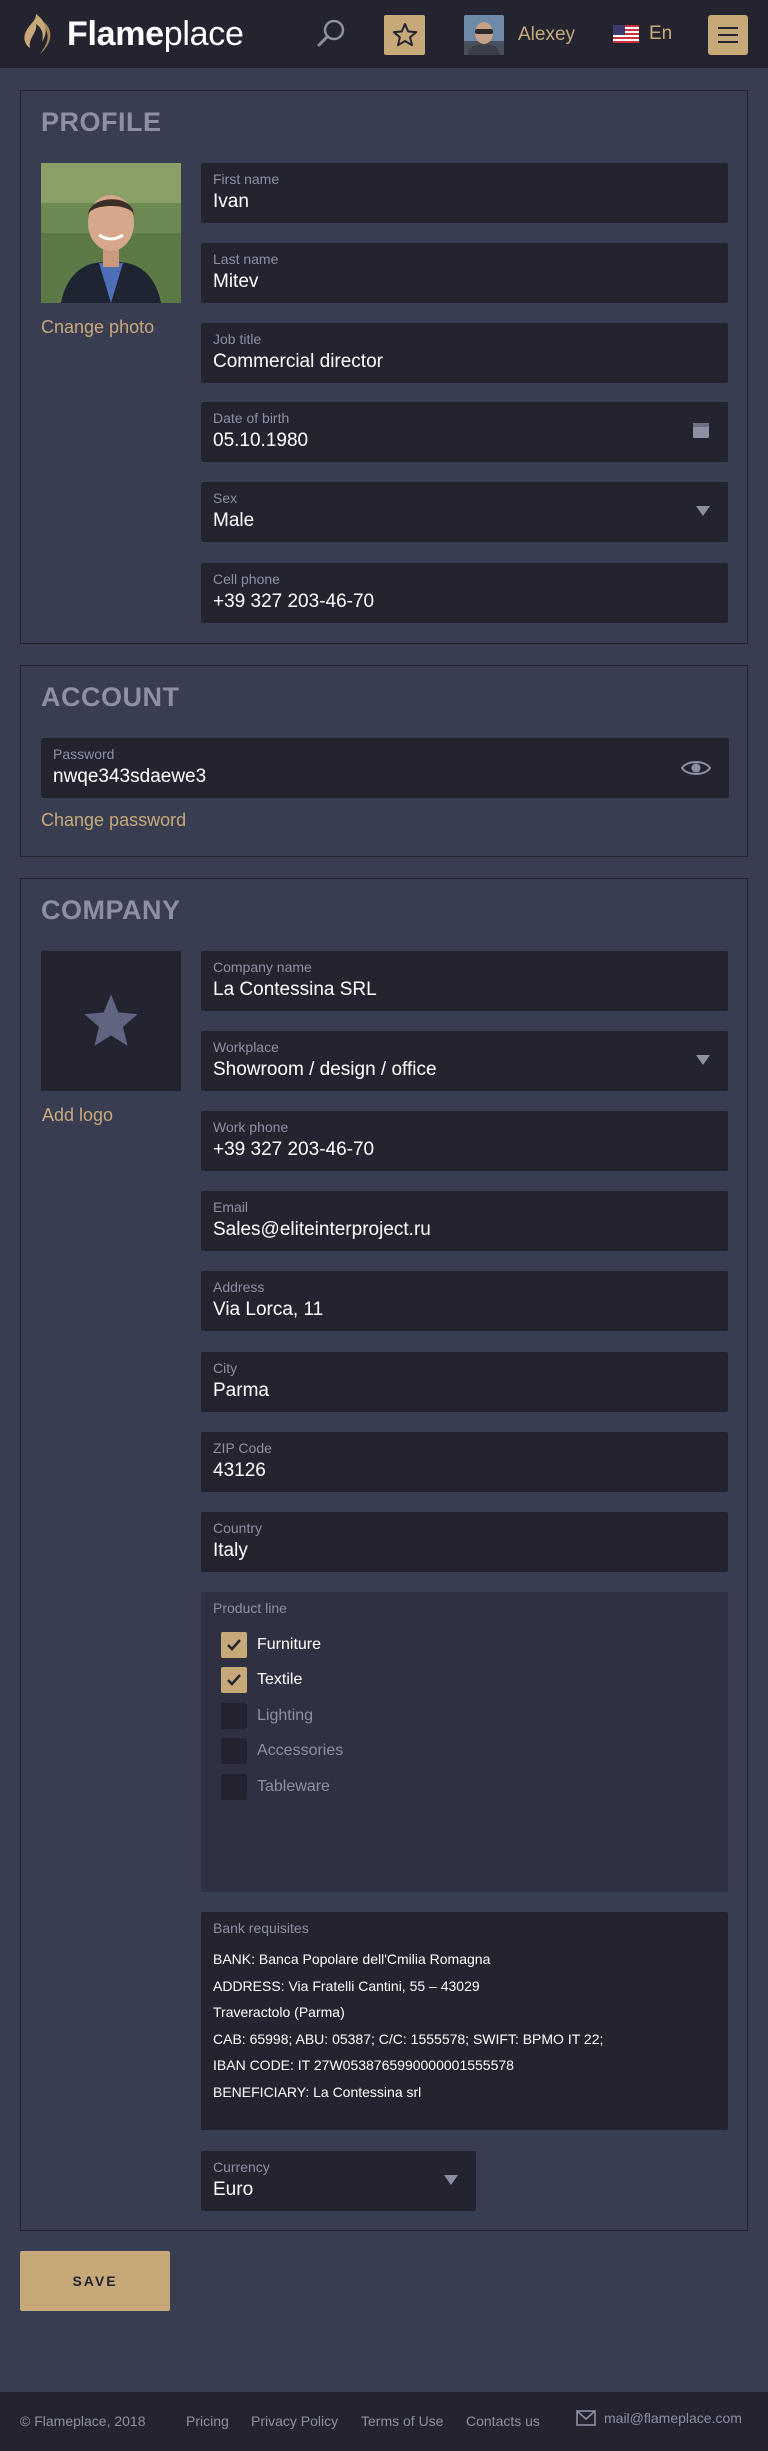  What do you see at coordinates (101, 122) in the screenshot?
I see `profile-title: PROFILE` at bounding box center [101, 122].